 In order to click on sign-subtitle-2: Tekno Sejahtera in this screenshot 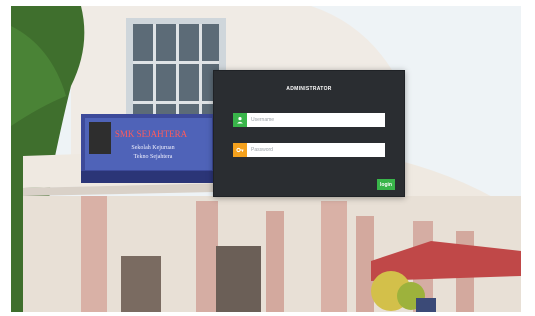, I will do `click(153, 157)`.